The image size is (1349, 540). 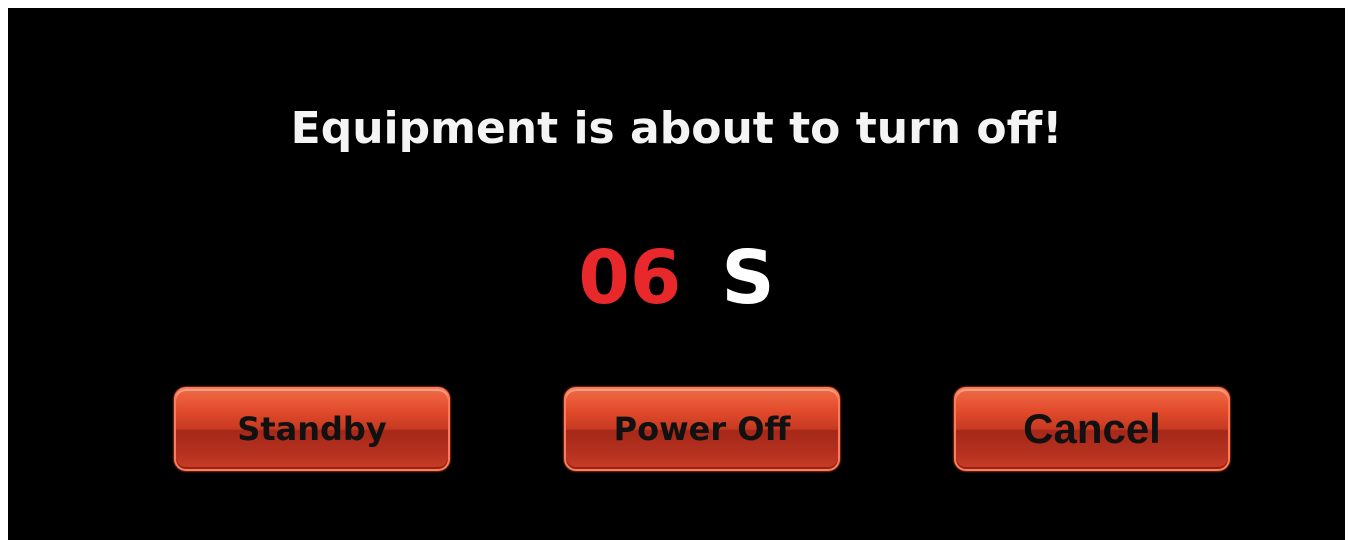 What do you see at coordinates (630, 278) in the screenshot?
I see `countdown-seconds-value: 06` at bounding box center [630, 278].